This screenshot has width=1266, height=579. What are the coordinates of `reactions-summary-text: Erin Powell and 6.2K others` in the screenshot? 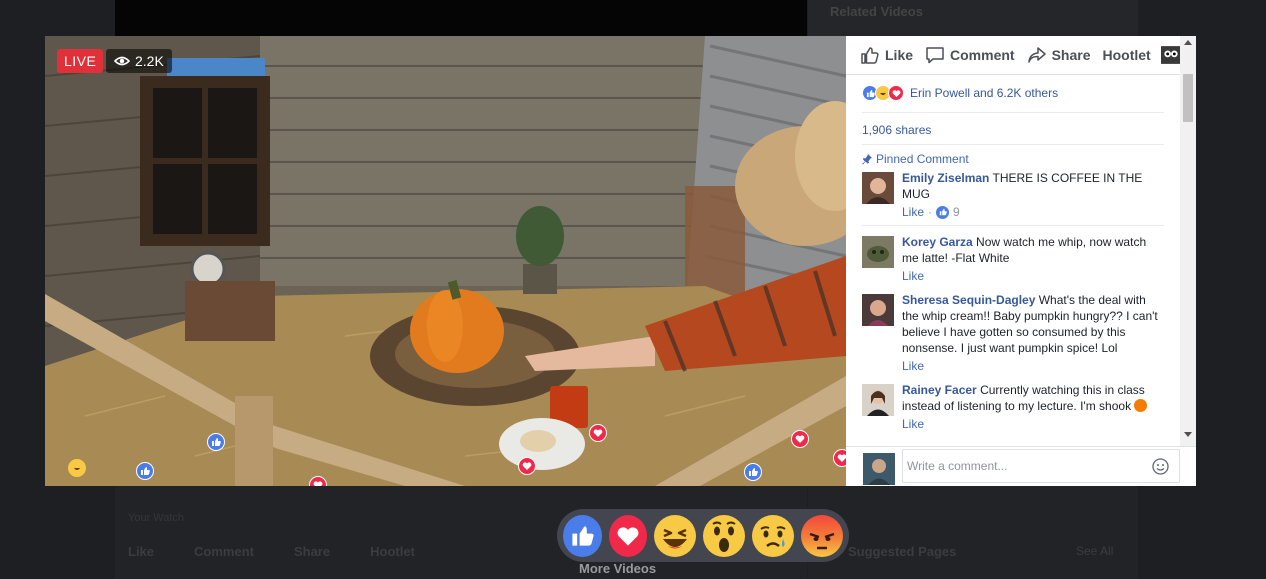 It's located at (984, 93).